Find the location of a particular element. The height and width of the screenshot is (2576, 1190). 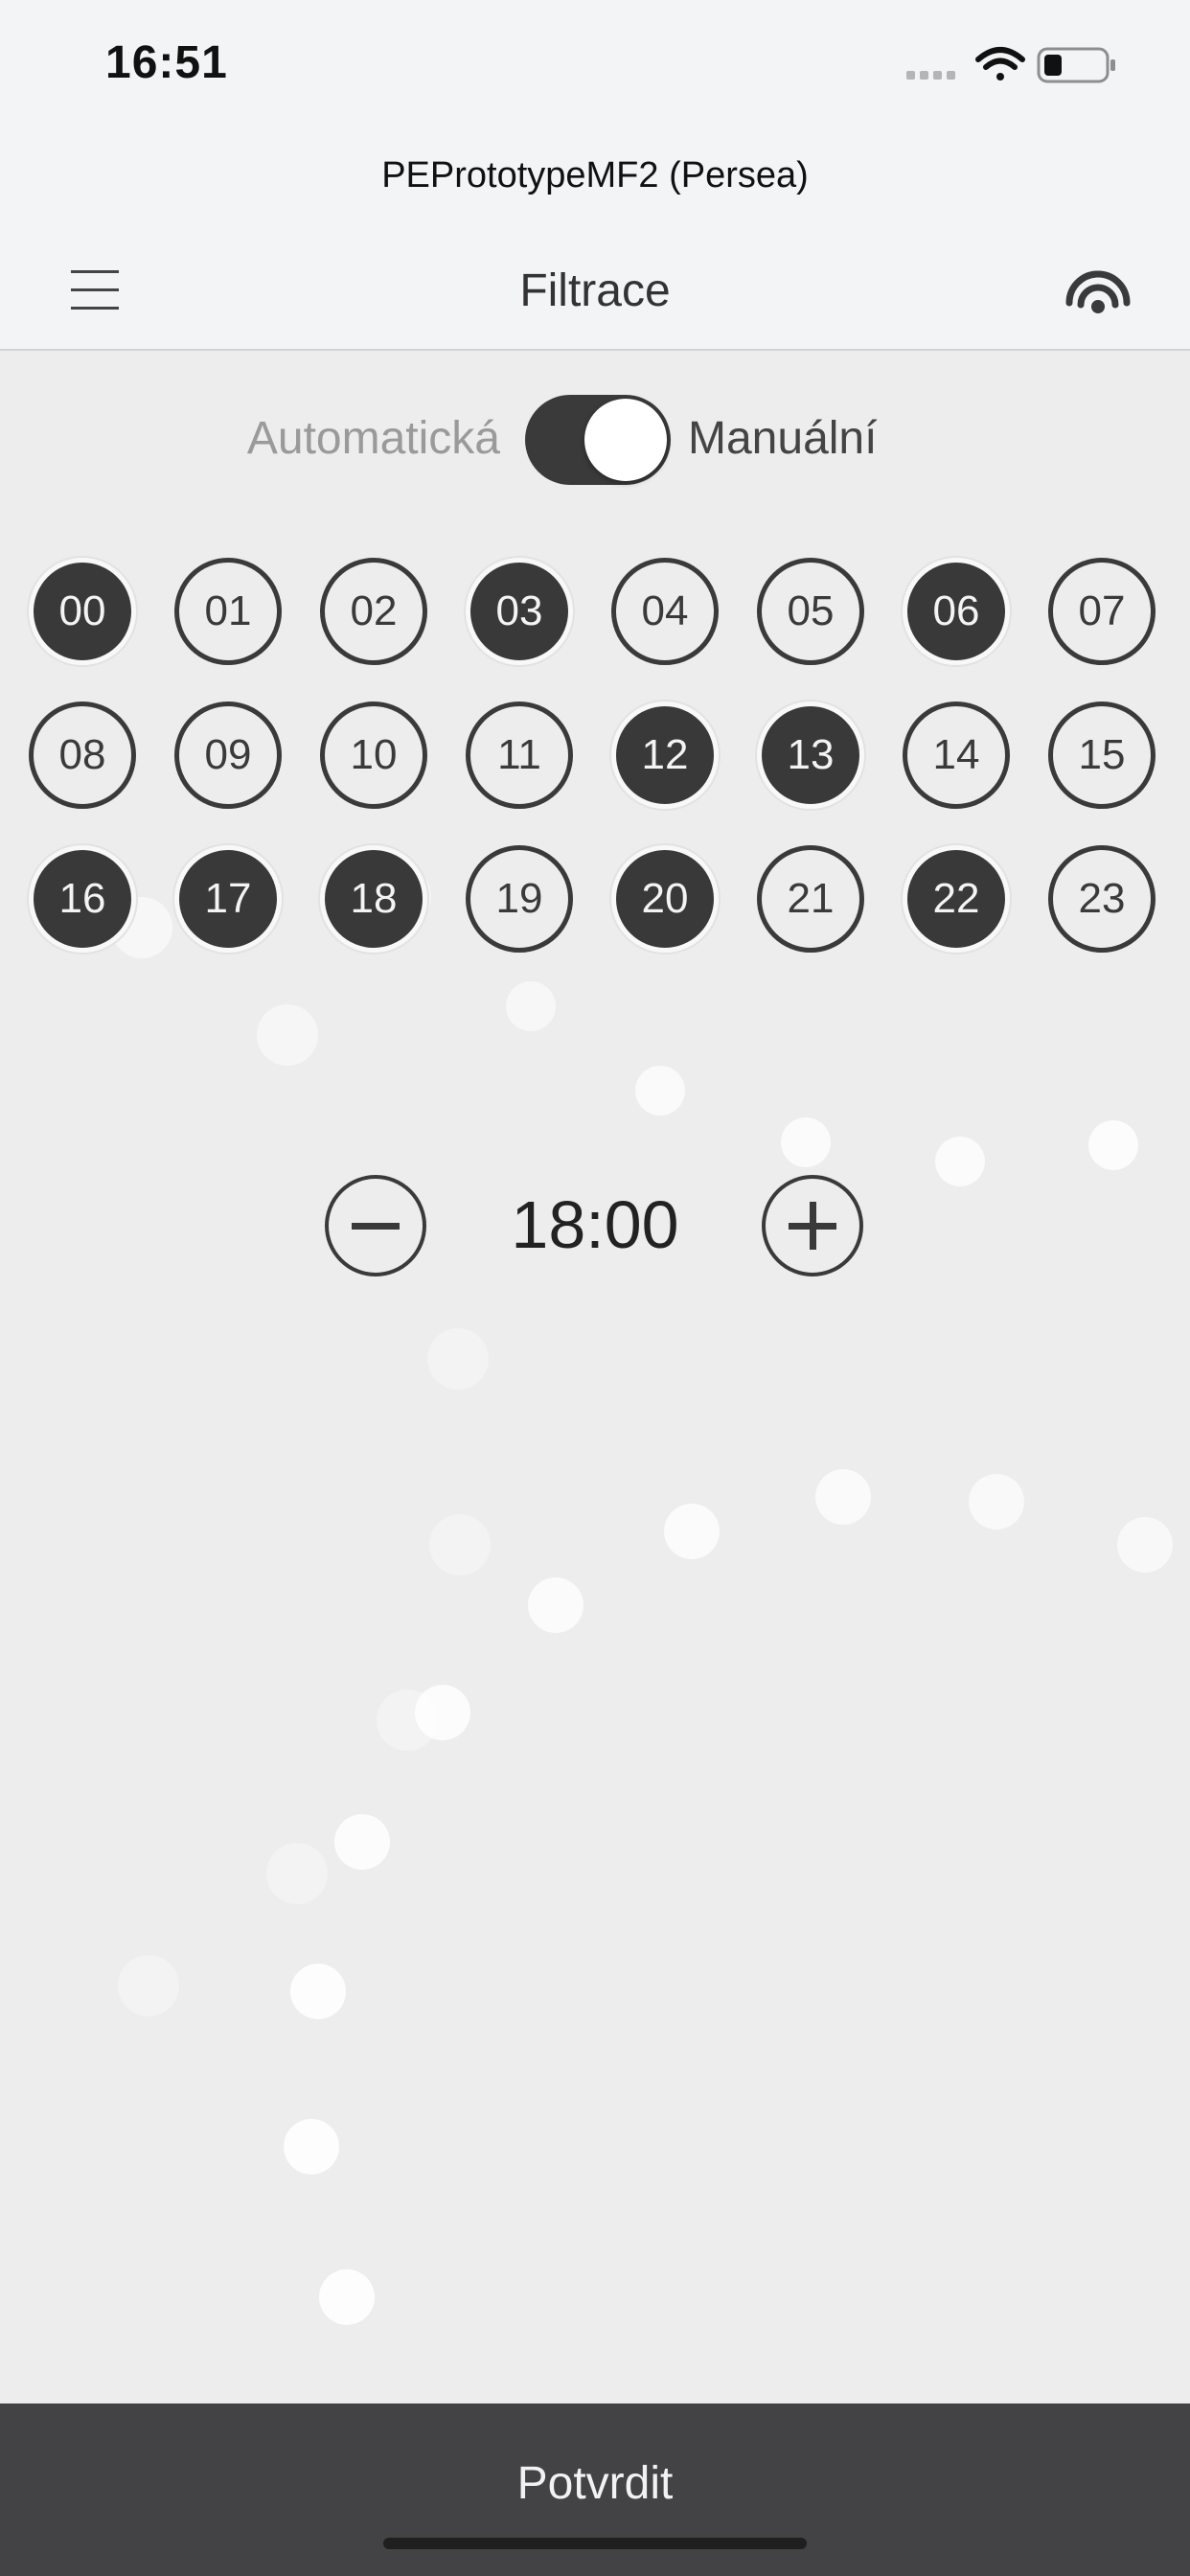

status-bar: 16:51 is located at coordinates (595, 63).